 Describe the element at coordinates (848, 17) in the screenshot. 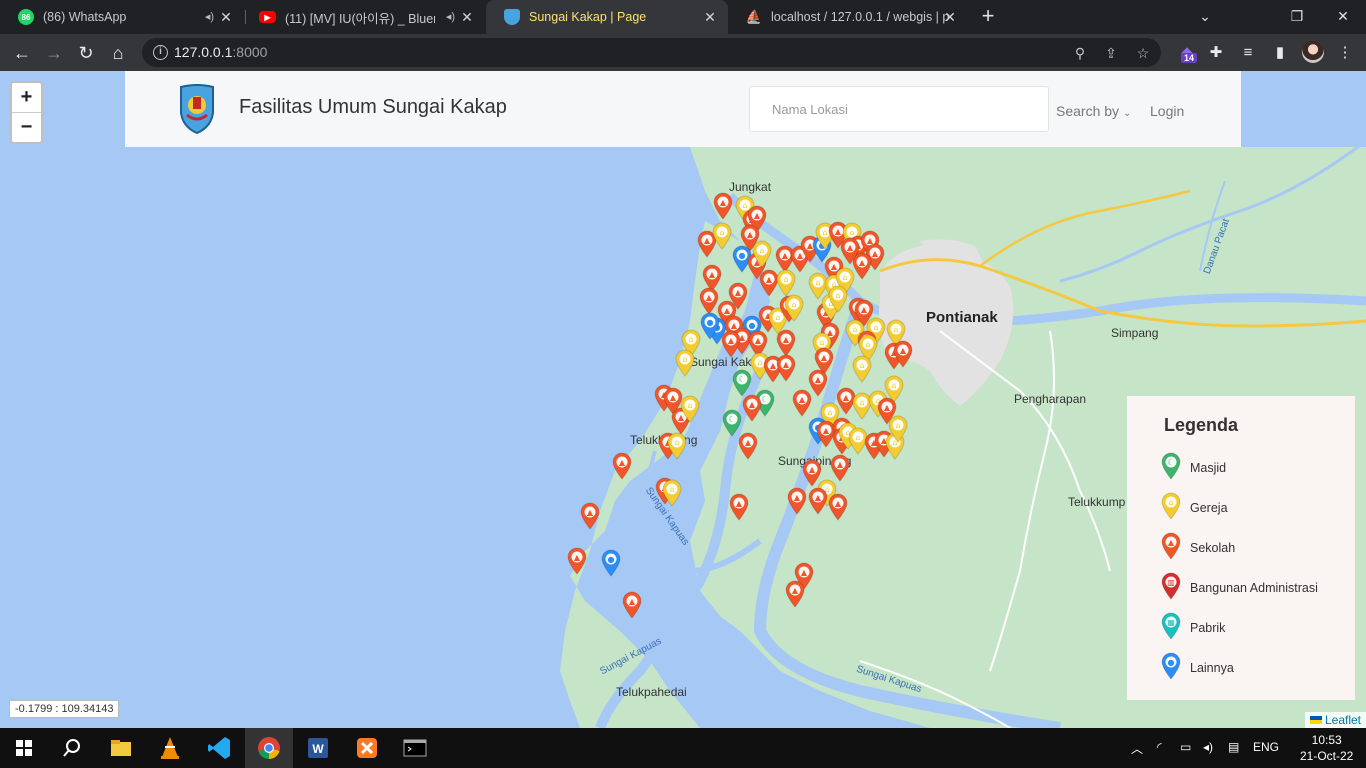

I see `tab-phpmyadmin: ⛵ localhost / 127.0.0.1 / webgis | ph ✕` at that location.